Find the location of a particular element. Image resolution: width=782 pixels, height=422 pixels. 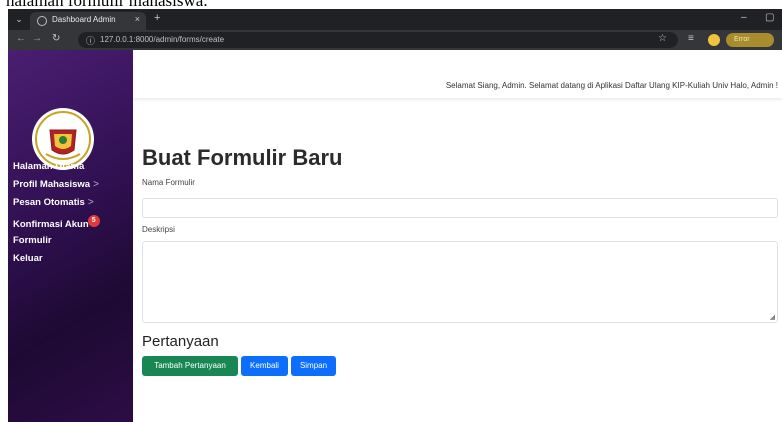

sidebar-item-label: Halaman Utama is located at coordinates (49, 166).